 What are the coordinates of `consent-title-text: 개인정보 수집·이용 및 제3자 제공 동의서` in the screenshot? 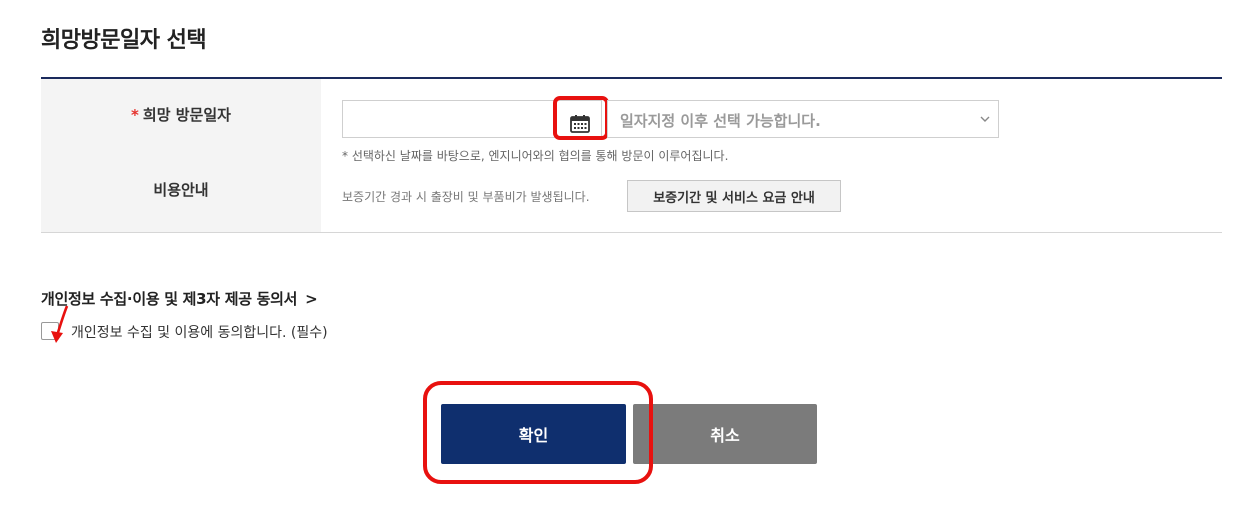 It's located at (169, 299).